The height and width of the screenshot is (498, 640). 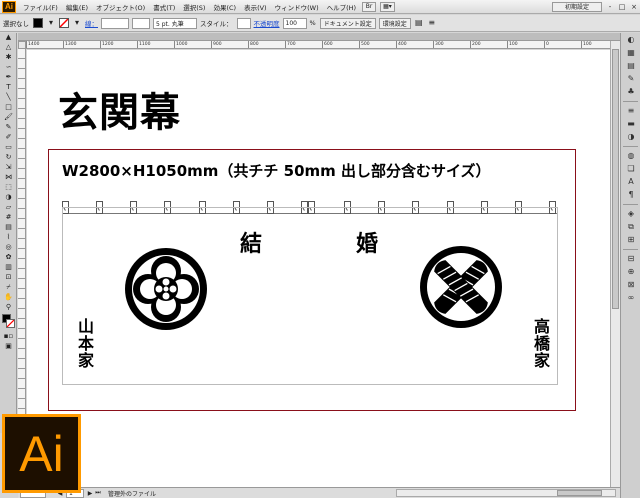 What do you see at coordinates (631, 124) in the screenshot?
I see `gradient-panel-icon: ▬` at bounding box center [631, 124].